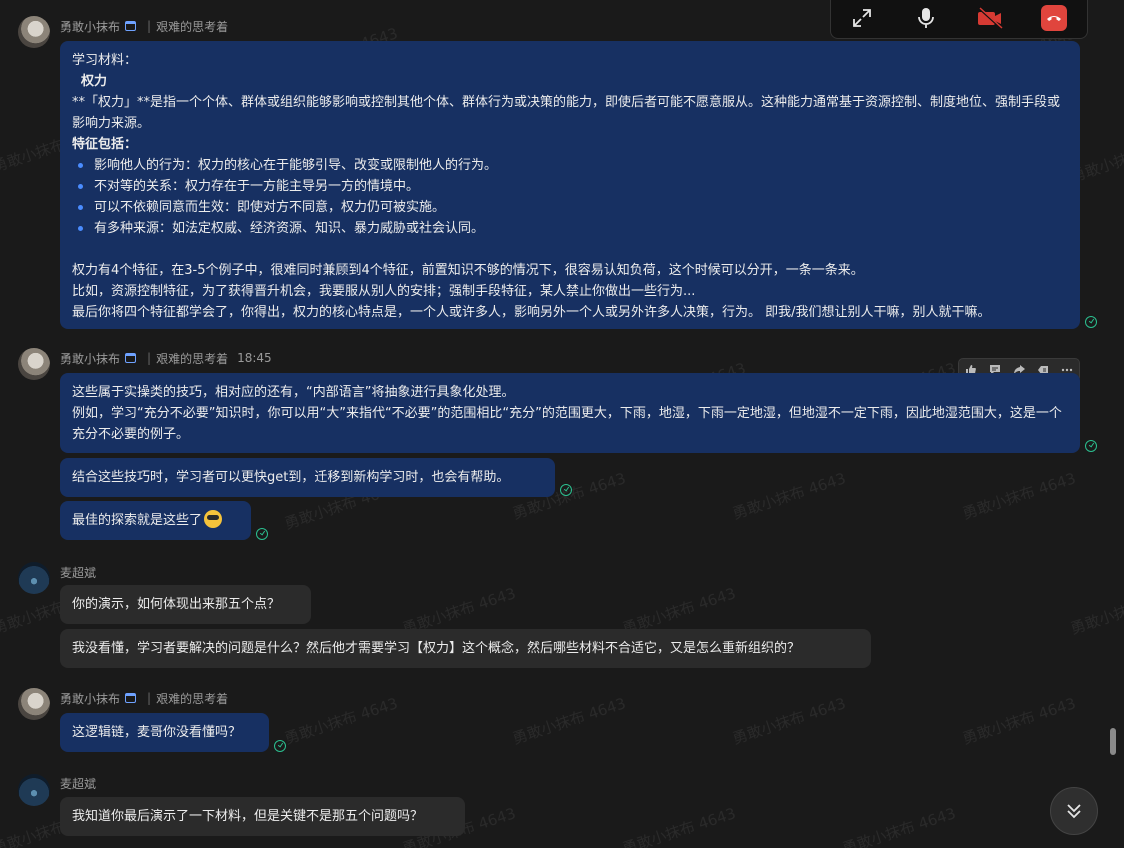 This screenshot has width=1124, height=848. I want to click on message-heading: 特征包括：, so click(105, 144).